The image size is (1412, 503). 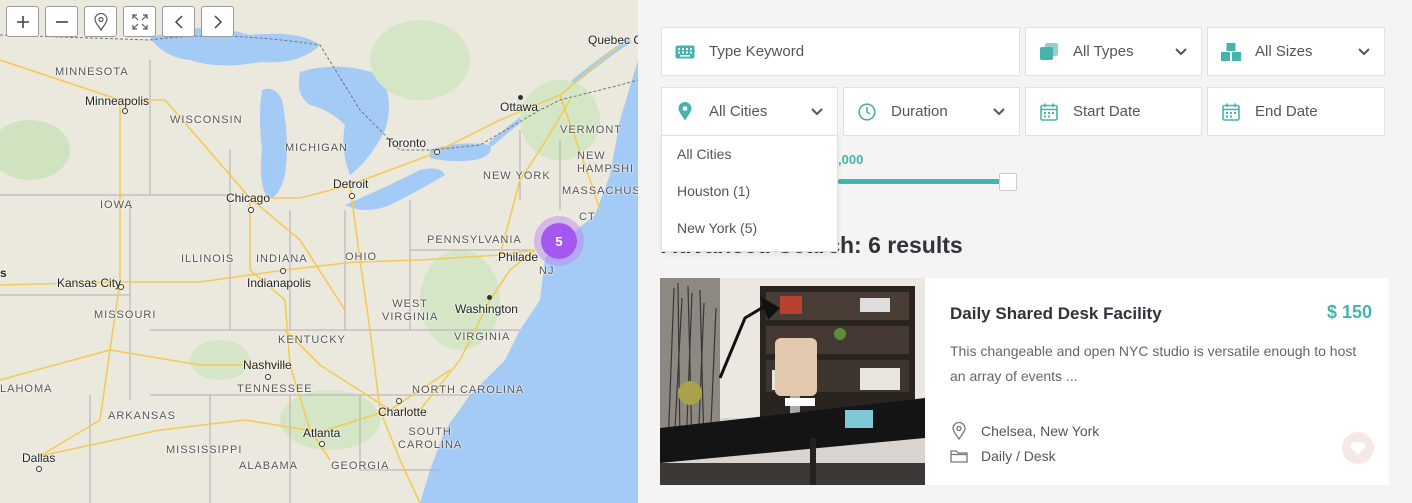 What do you see at coordinates (517, 176) in the screenshot?
I see `map-label-new-york-state: NEW YORK` at bounding box center [517, 176].